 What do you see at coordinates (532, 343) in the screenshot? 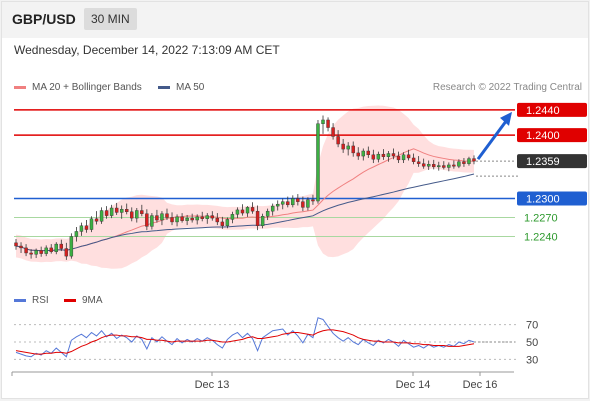
I see `rsi-tick-label: 50` at bounding box center [532, 343].